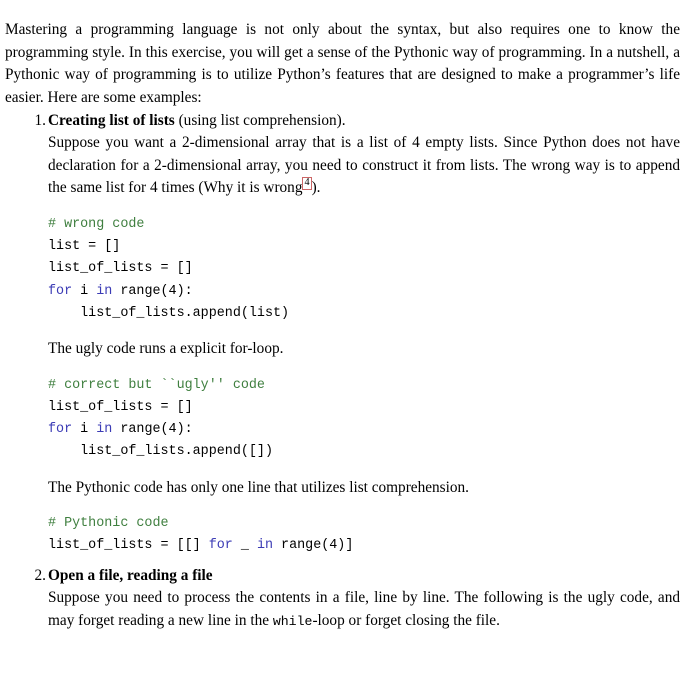  I want to click on code-comment: # wrong code, so click(96, 224).